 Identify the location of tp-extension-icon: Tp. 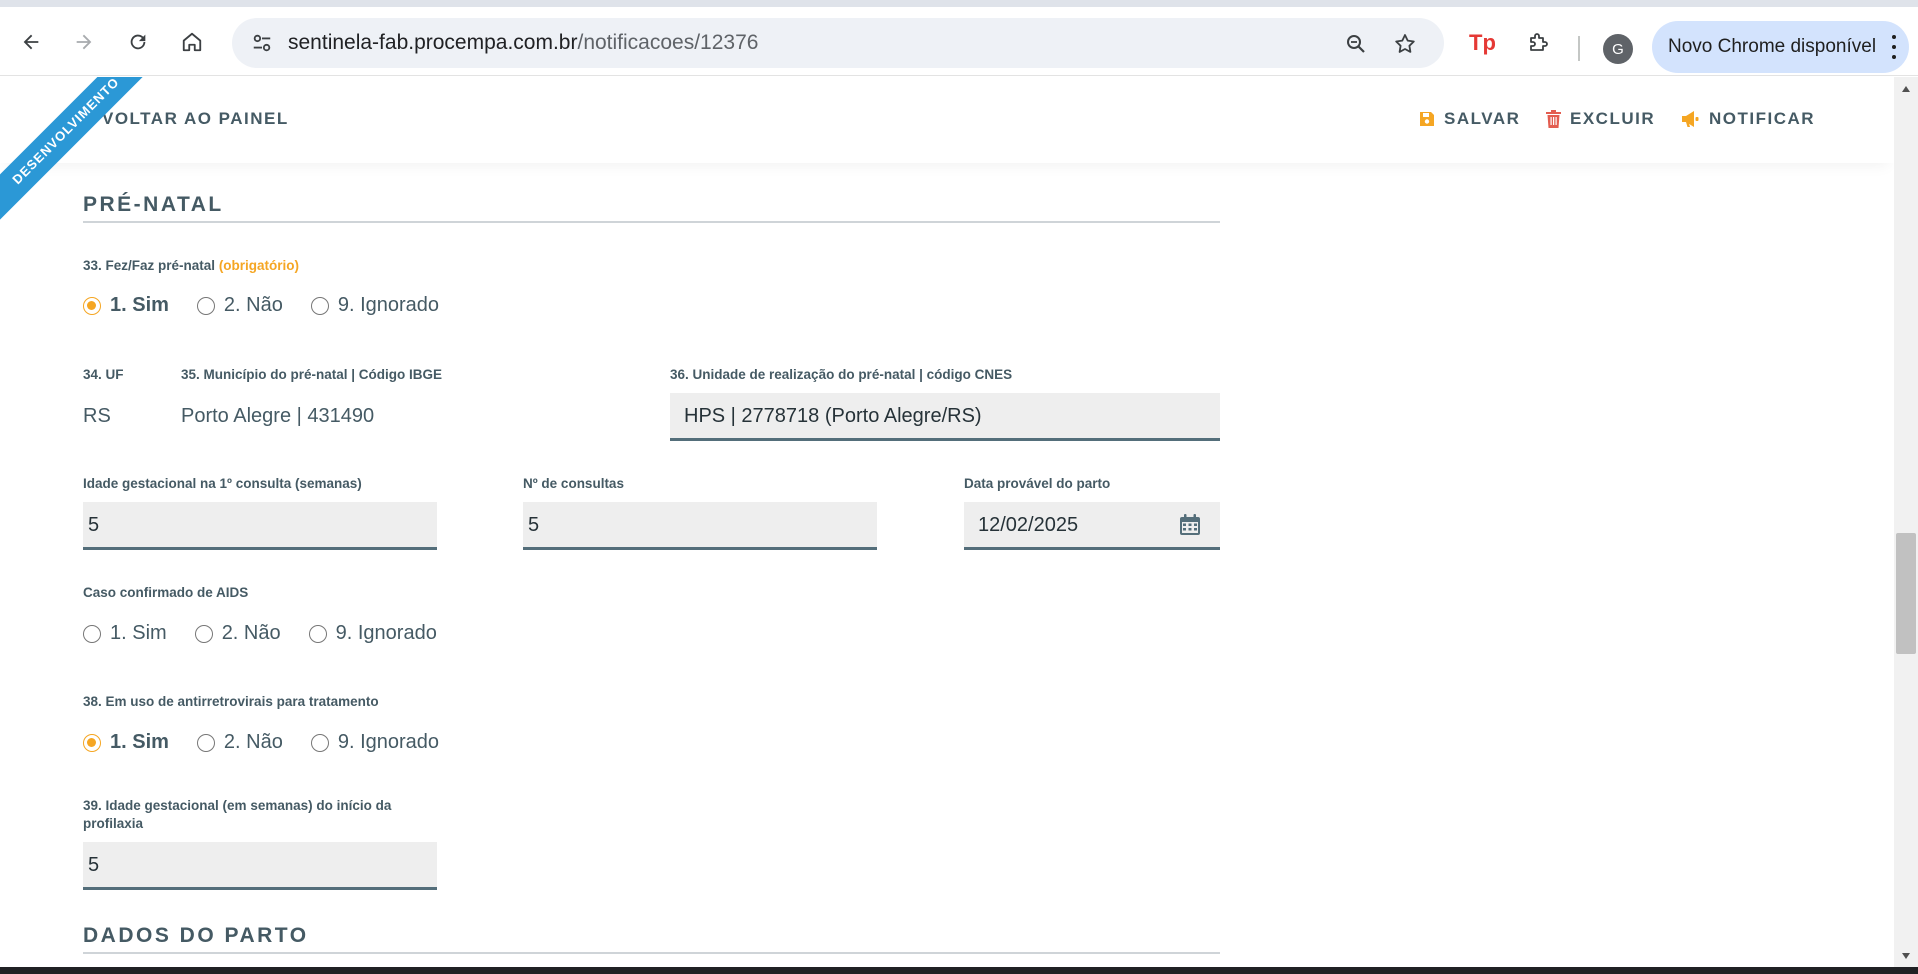
(1483, 42).